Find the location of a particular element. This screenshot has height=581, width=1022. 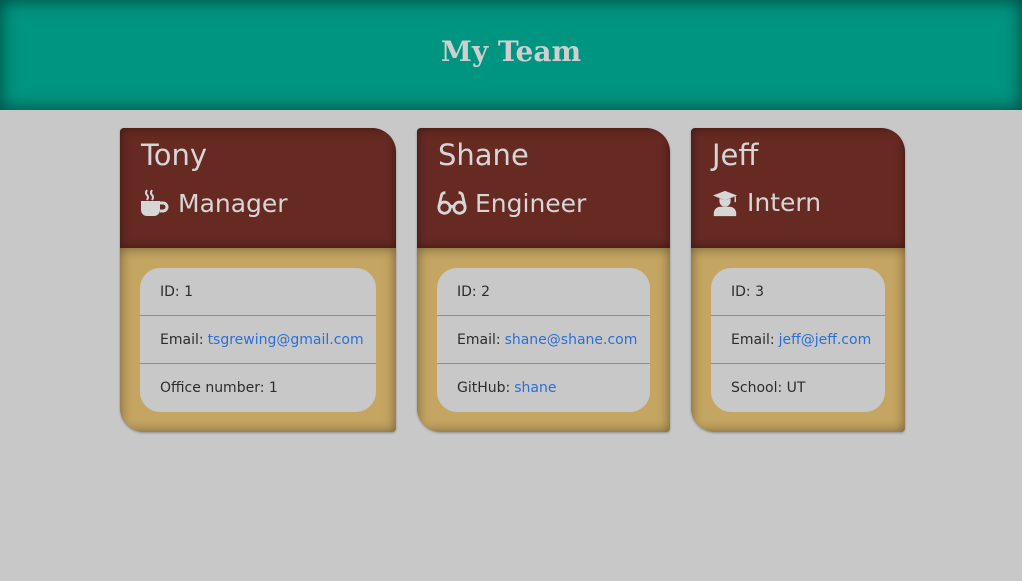

id-text: ID: 3 is located at coordinates (747, 291).